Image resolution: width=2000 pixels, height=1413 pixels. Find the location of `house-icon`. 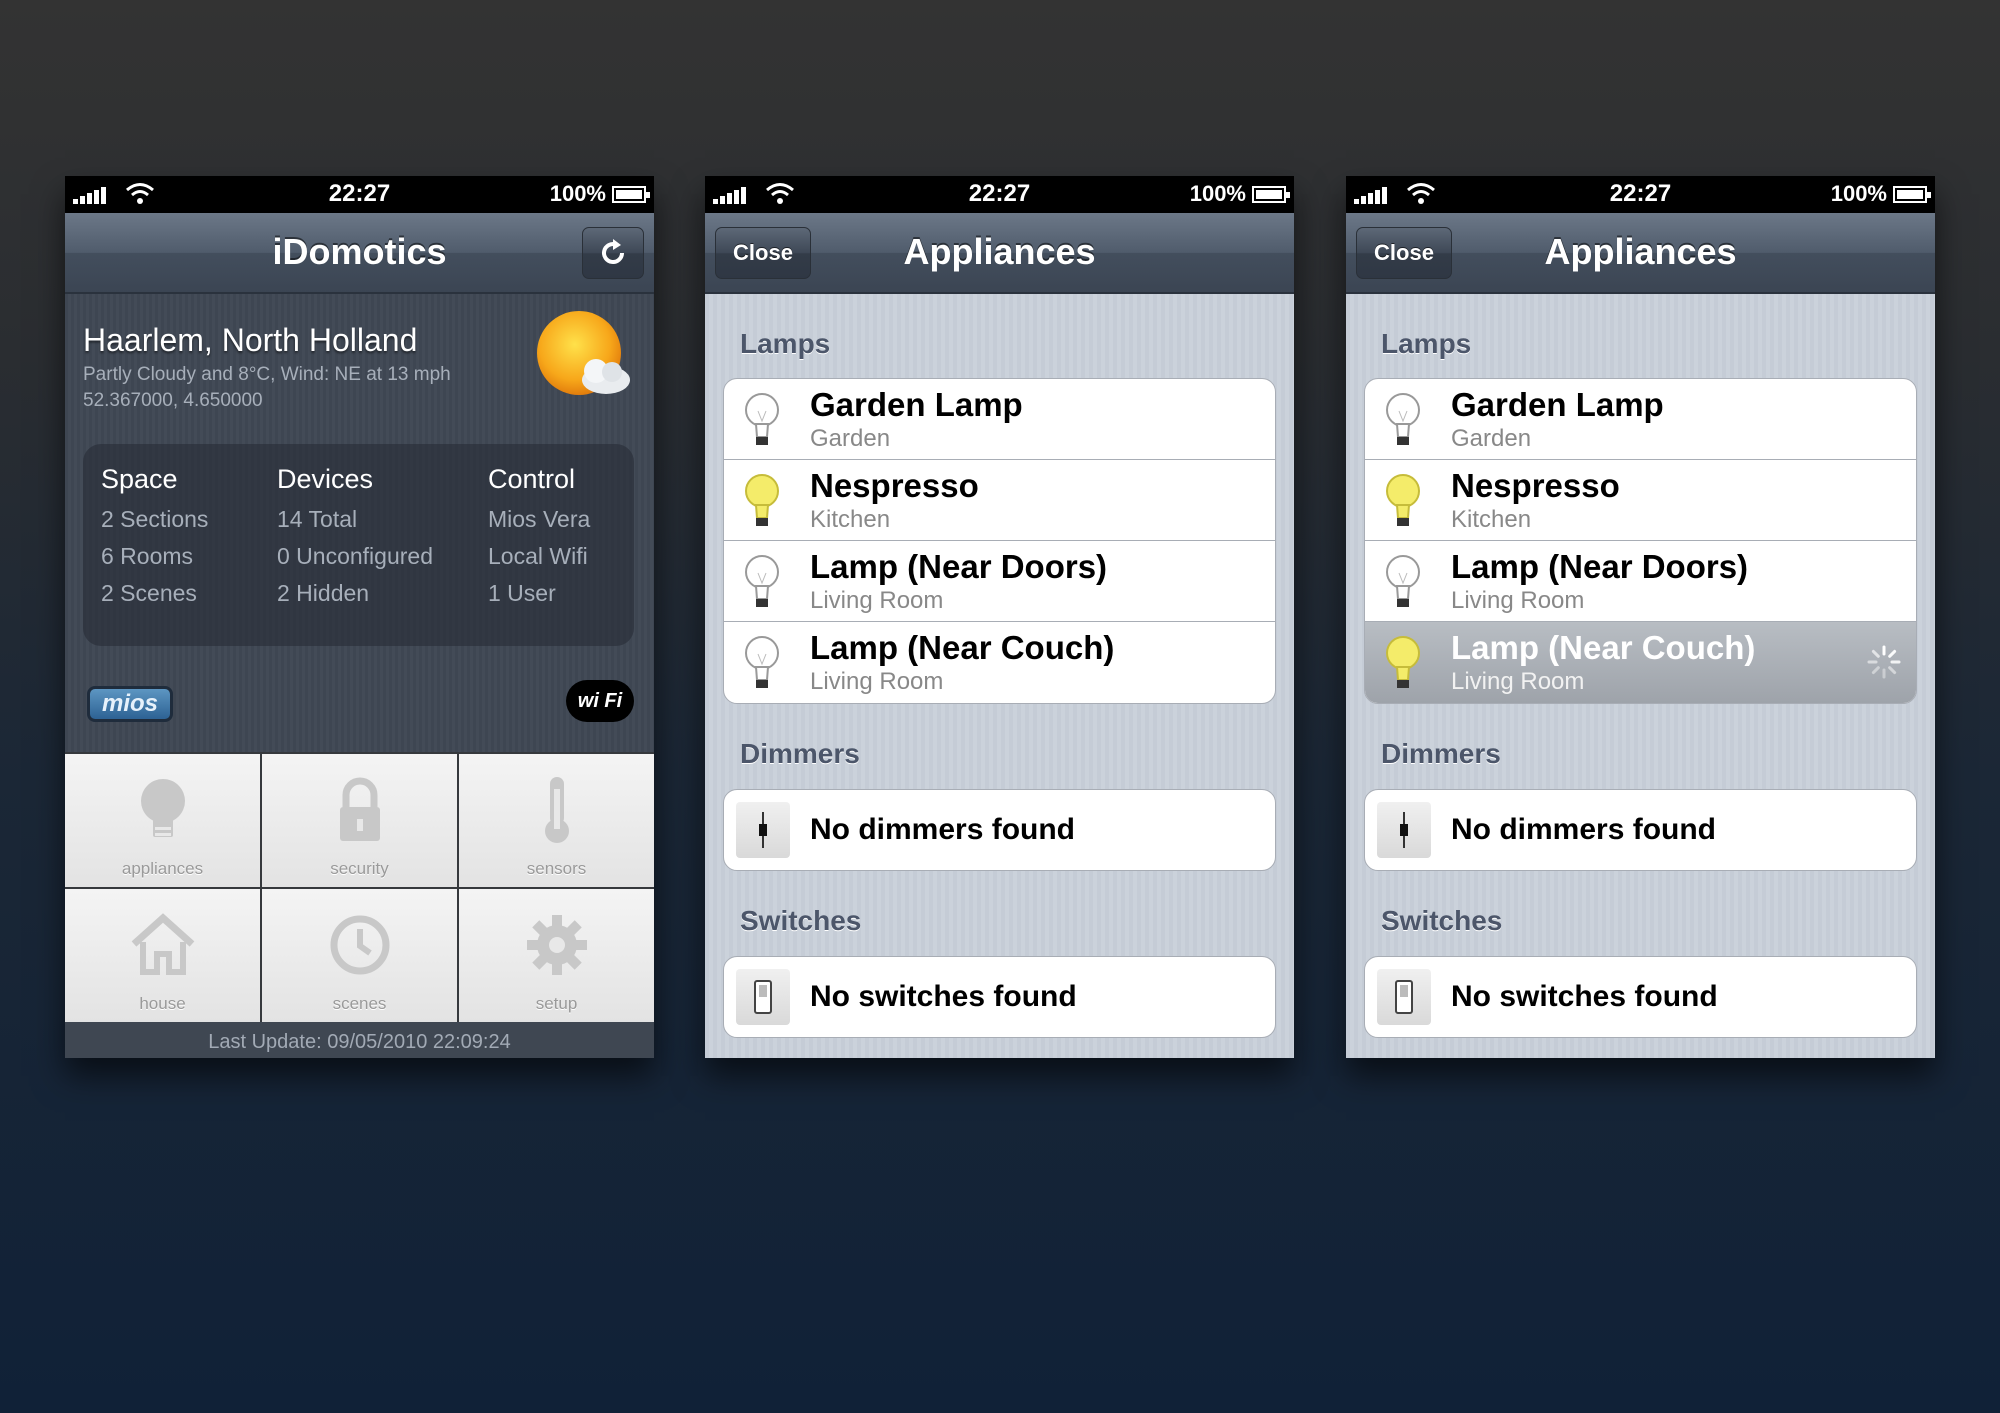

house-icon is located at coordinates (163, 945).